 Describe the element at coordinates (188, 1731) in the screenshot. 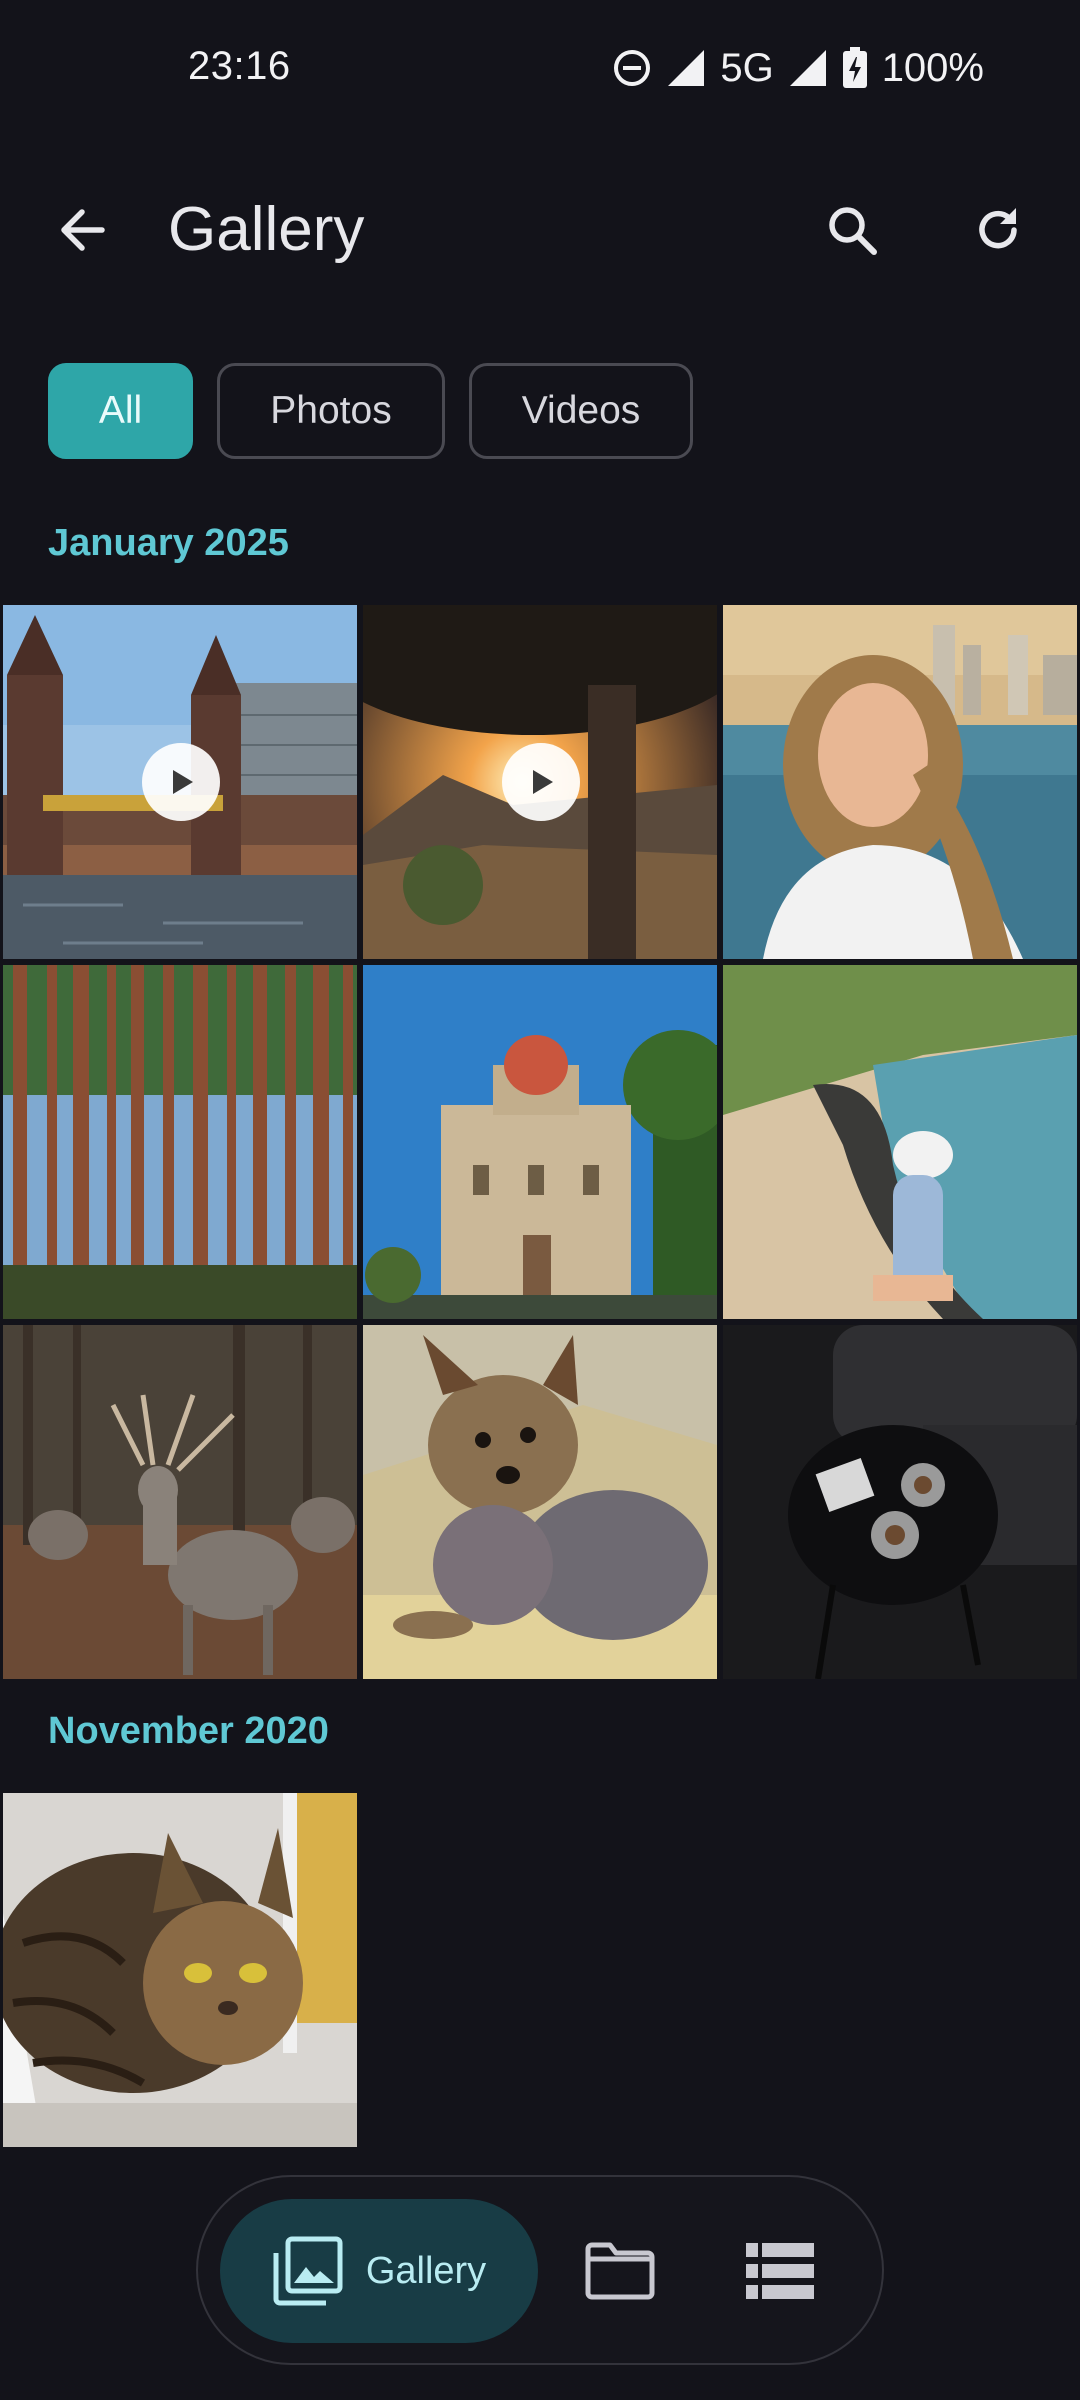

I see `section-header-november-2020: November 2020` at that location.